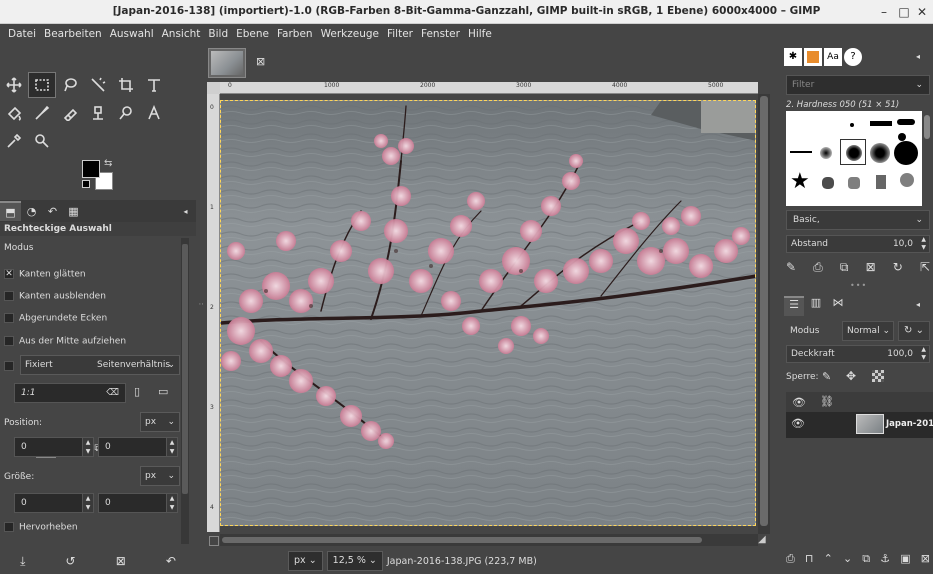  Describe the element at coordinates (923, 244) in the screenshot. I see `spacing-spinner: ▲ ▼` at that location.